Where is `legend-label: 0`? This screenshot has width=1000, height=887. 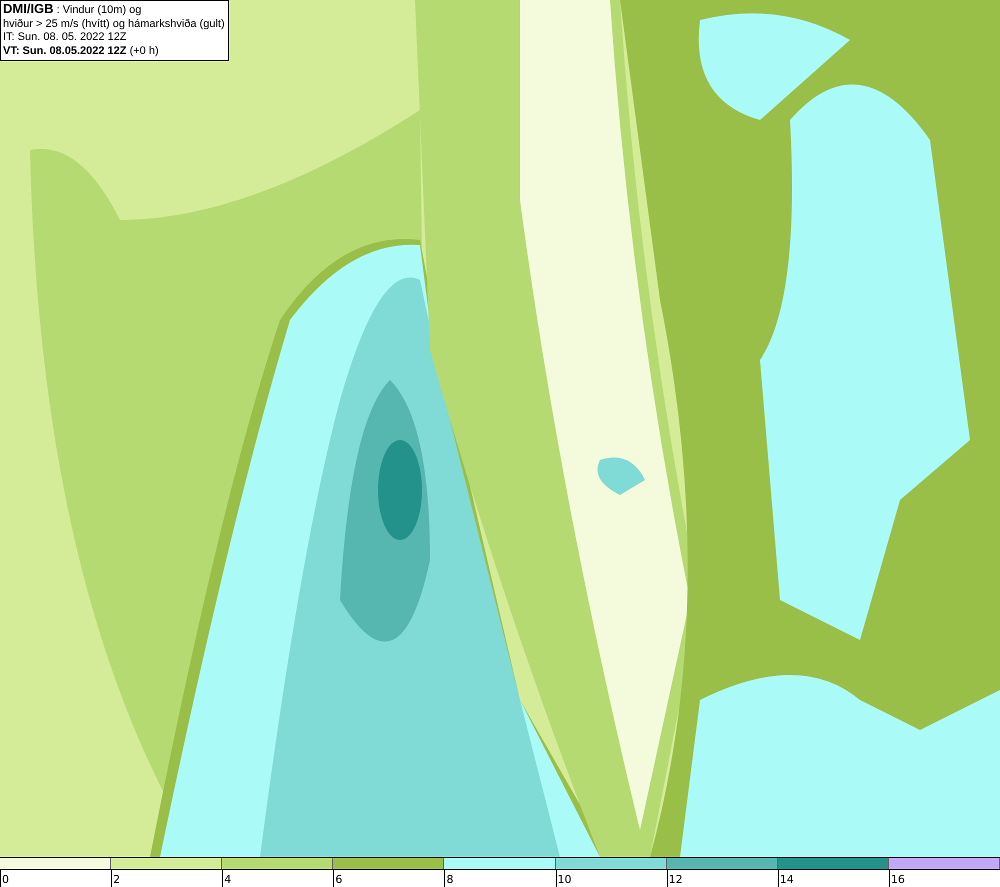 legend-label: 0 is located at coordinates (5, 879).